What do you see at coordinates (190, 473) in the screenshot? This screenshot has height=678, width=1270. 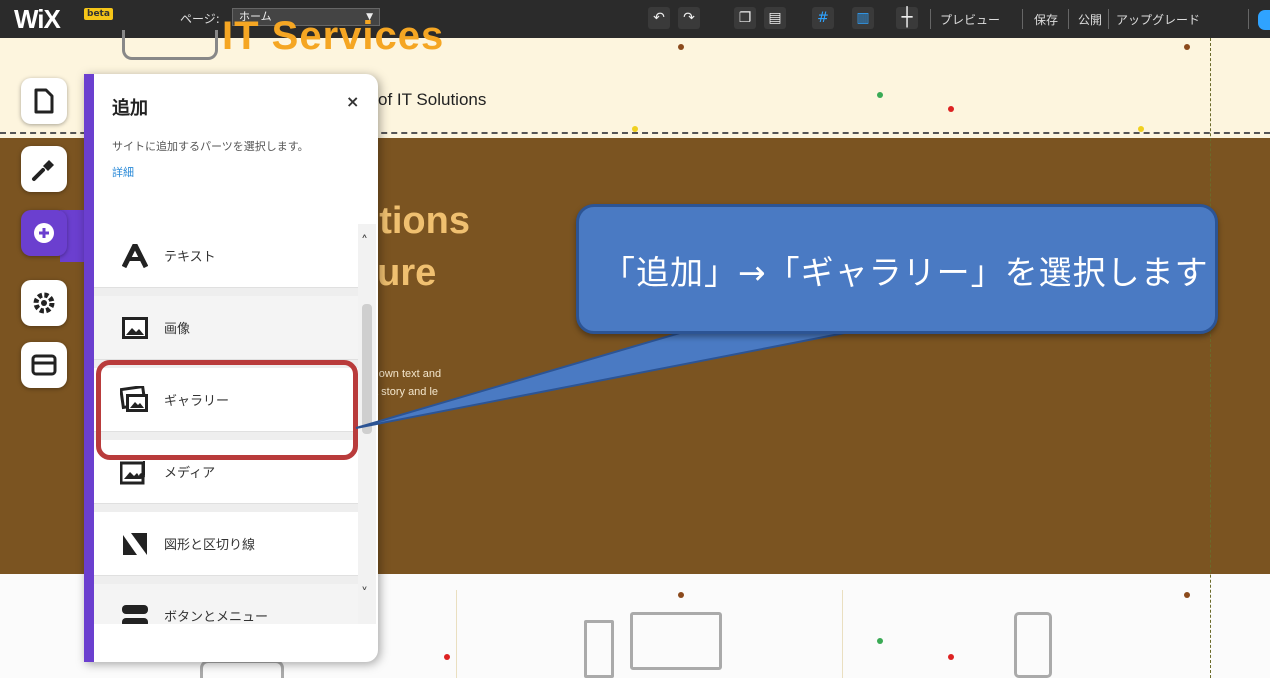 I see `list-item-label: メディア` at bounding box center [190, 473].